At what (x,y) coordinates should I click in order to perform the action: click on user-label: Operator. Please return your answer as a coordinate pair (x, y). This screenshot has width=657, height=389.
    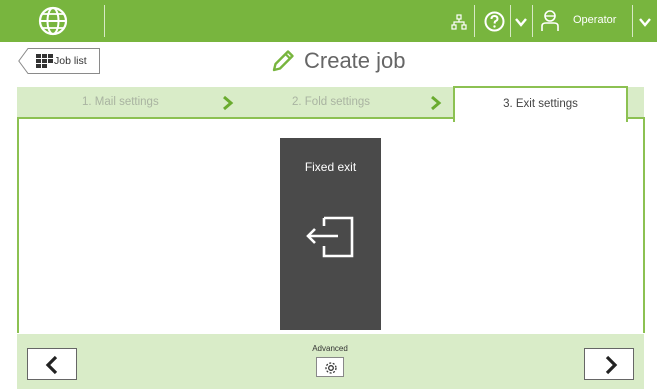
    Looking at the image, I should click on (594, 20).